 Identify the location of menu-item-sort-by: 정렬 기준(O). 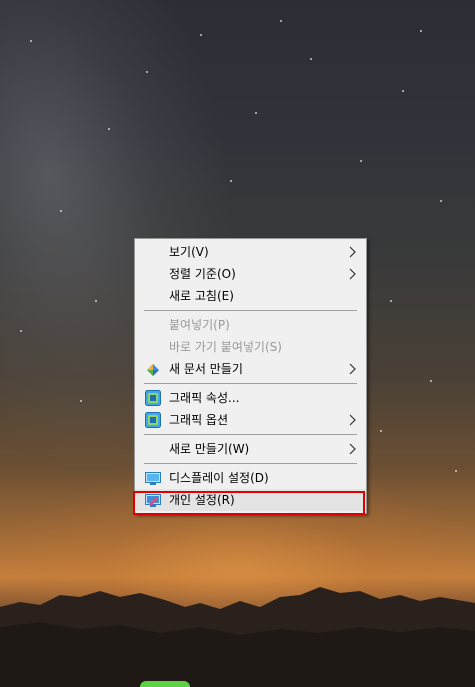
(250, 274).